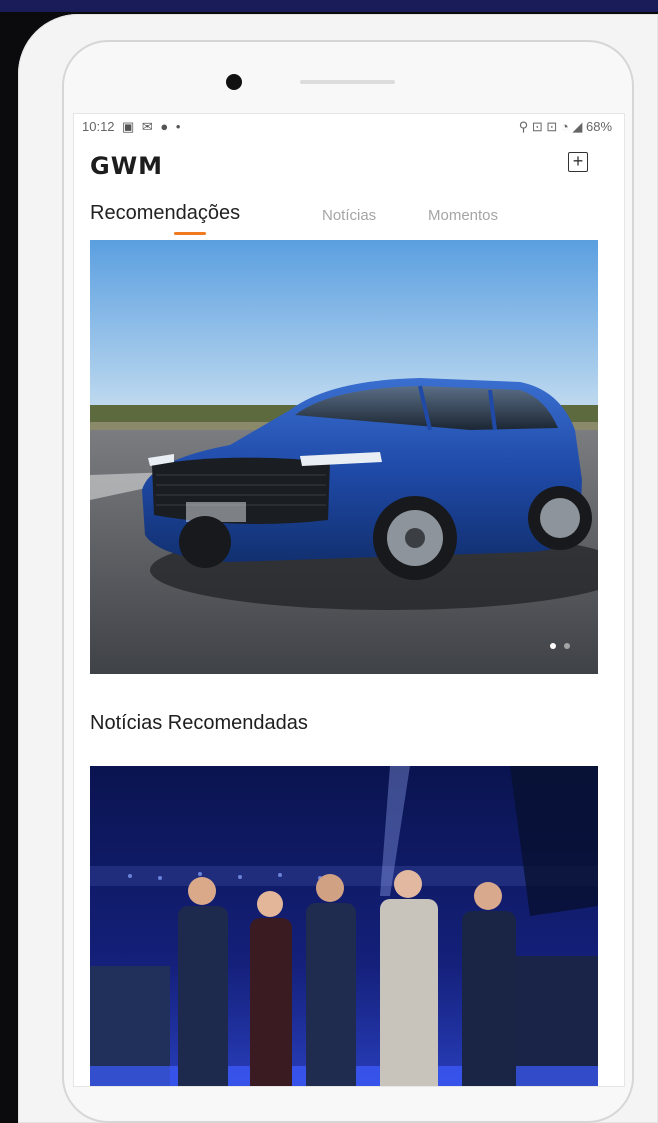 Image resolution: width=658 pixels, height=1123 pixels. I want to click on gwm-logo: GWM, so click(127, 166).